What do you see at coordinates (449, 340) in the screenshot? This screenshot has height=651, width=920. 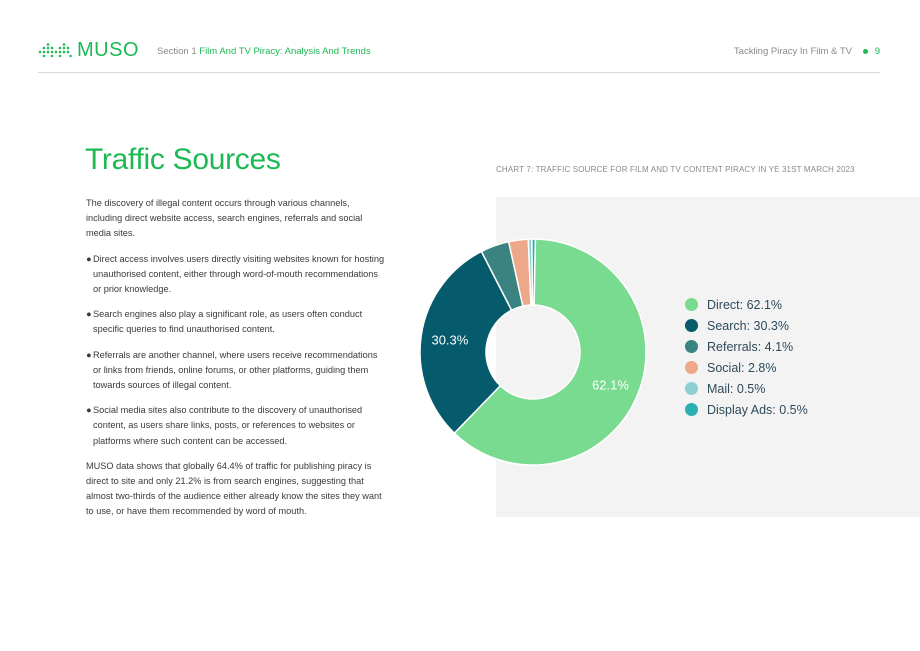 I see `data-label-search: 30.3%` at bounding box center [449, 340].